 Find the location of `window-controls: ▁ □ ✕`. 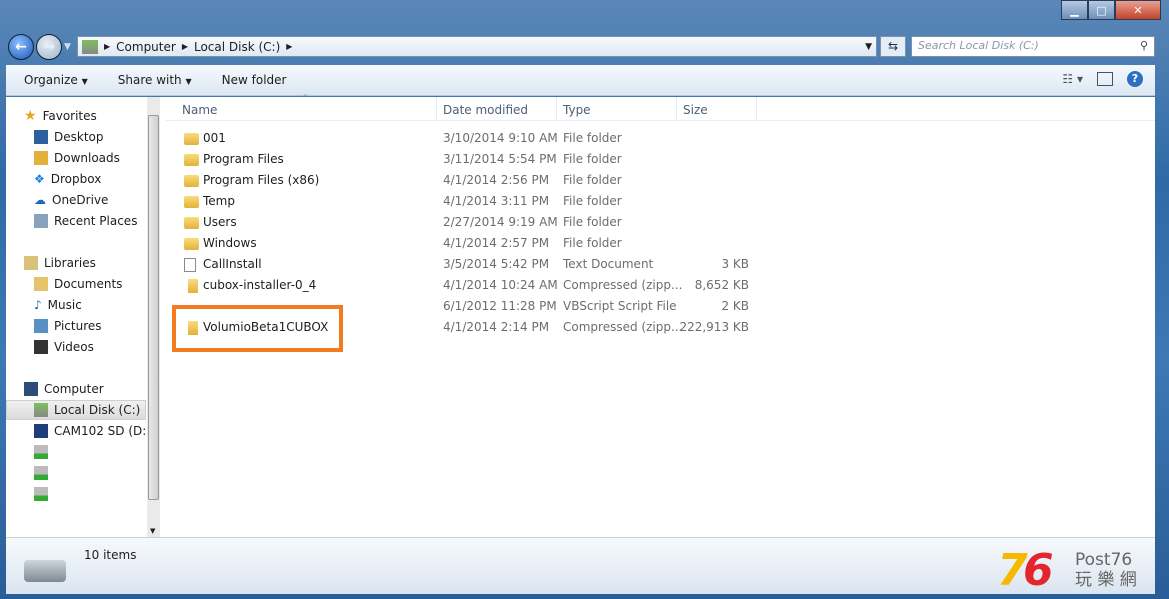

window-controls: ▁ □ ✕ is located at coordinates (1111, 10).